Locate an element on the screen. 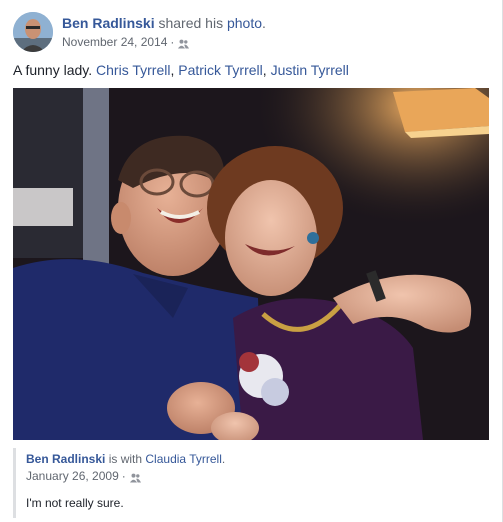 Image resolution: width=503 pixels, height=522 pixels. tag-link: Patrick Tyrrell is located at coordinates (220, 70).